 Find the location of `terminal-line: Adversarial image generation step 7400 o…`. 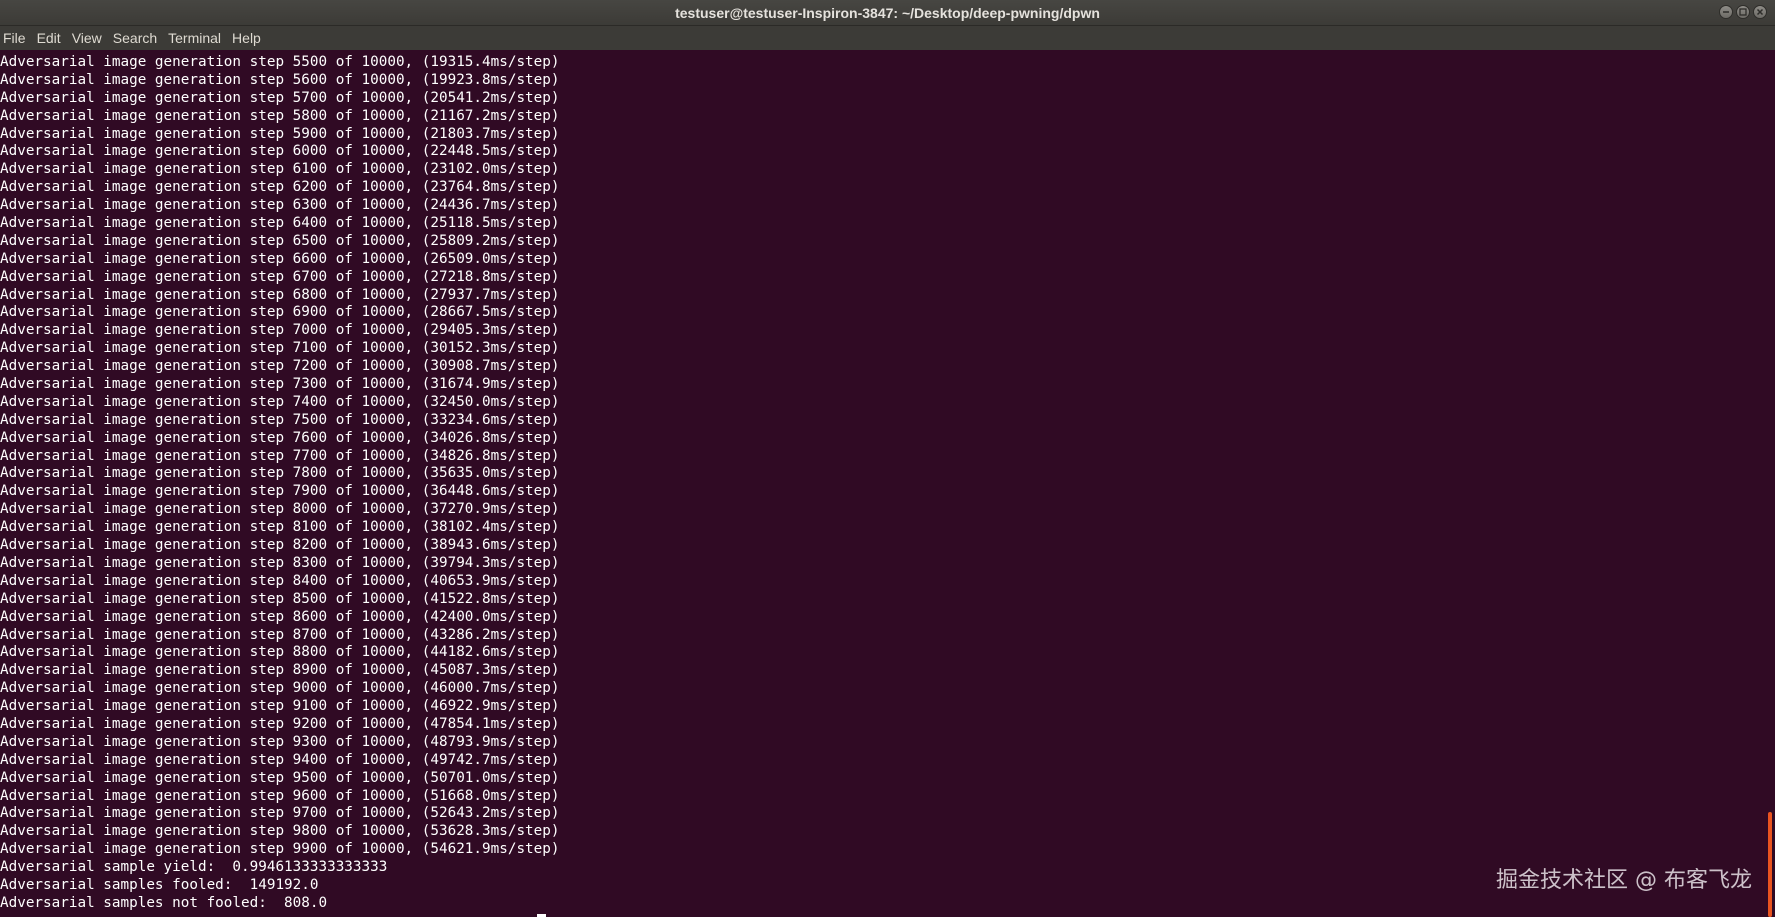

terminal-line: Adversarial image generation step 7400 o… is located at coordinates (280, 401).